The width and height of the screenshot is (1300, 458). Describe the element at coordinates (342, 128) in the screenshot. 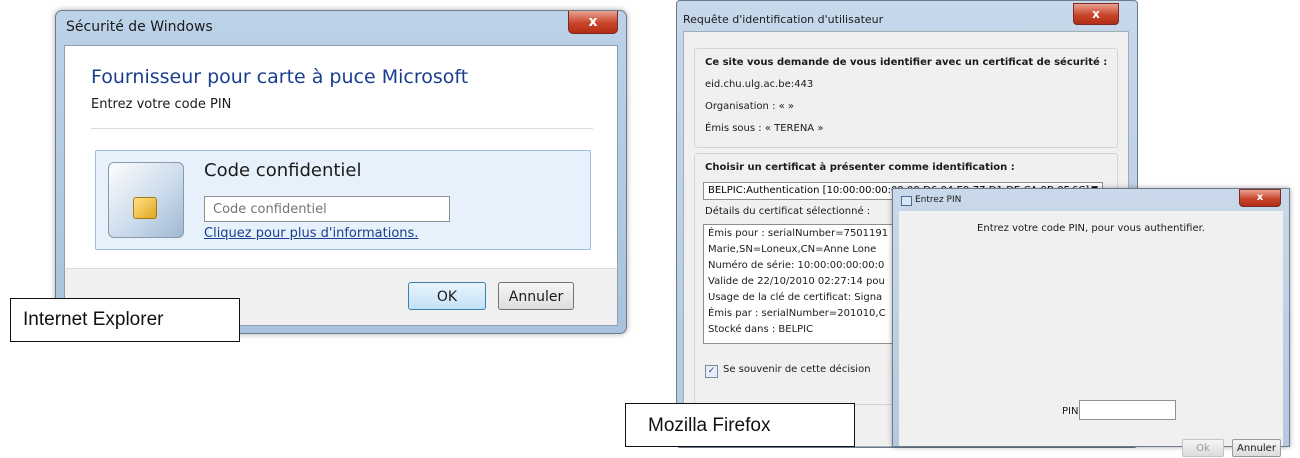

I see `separator` at that location.